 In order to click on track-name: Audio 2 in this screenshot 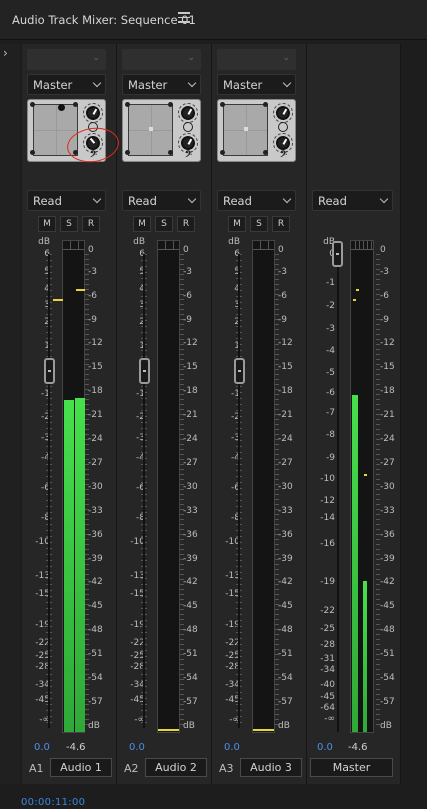, I will do `click(176, 767)`.